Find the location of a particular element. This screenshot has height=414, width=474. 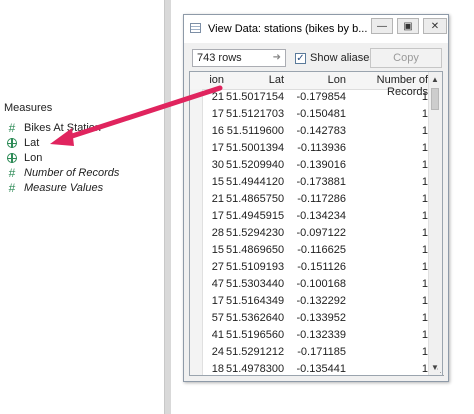

scroll-up-icon: ▲ is located at coordinates (435, 79).